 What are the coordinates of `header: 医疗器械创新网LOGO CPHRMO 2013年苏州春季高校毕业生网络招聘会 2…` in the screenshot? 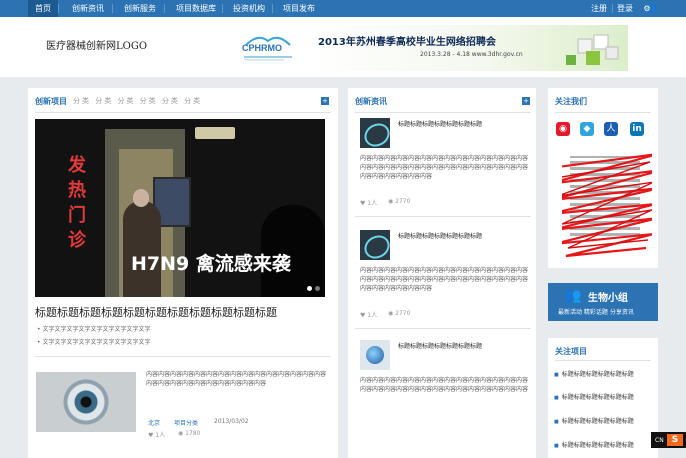 It's located at (343, 47).